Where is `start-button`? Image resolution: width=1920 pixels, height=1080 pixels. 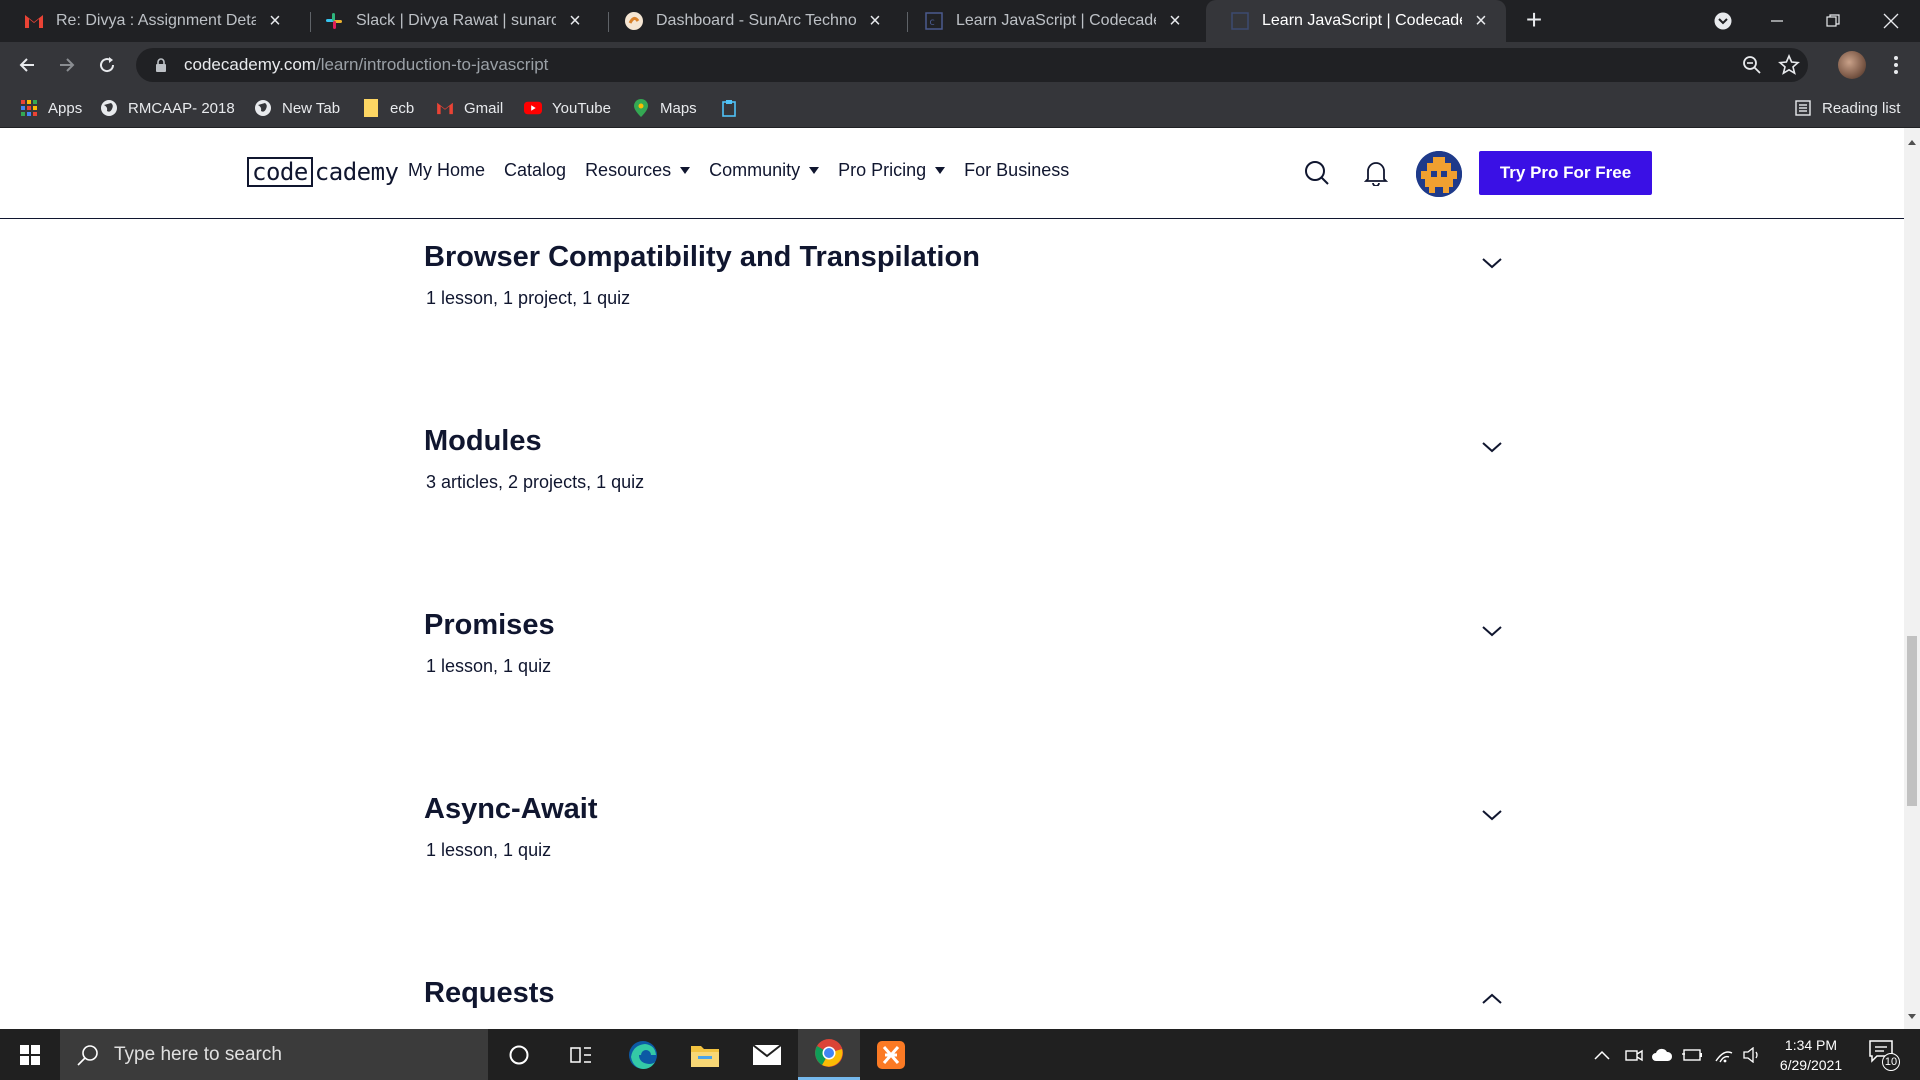 start-button is located at coordinates (30, 1054).